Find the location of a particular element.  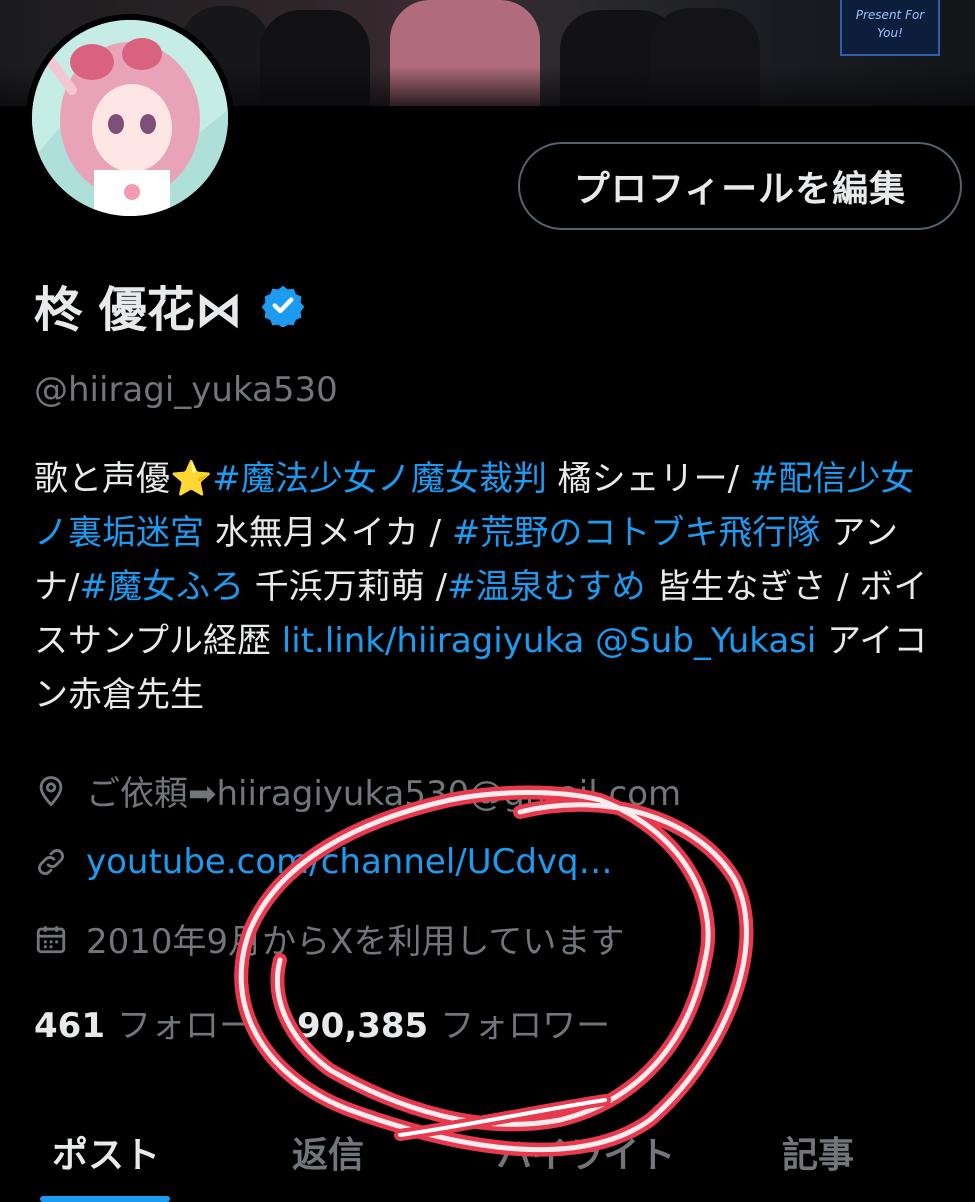

link-icon is located at coordinates (51, 862).